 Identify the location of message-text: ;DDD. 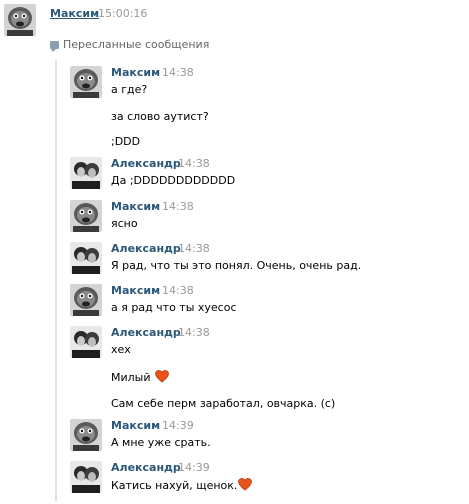
(126, 141).